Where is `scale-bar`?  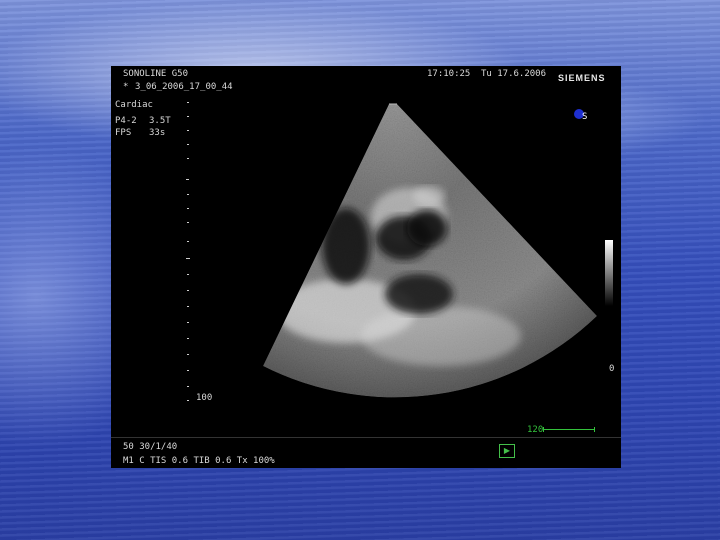
scale-bar is located at coordinates (569, 429).